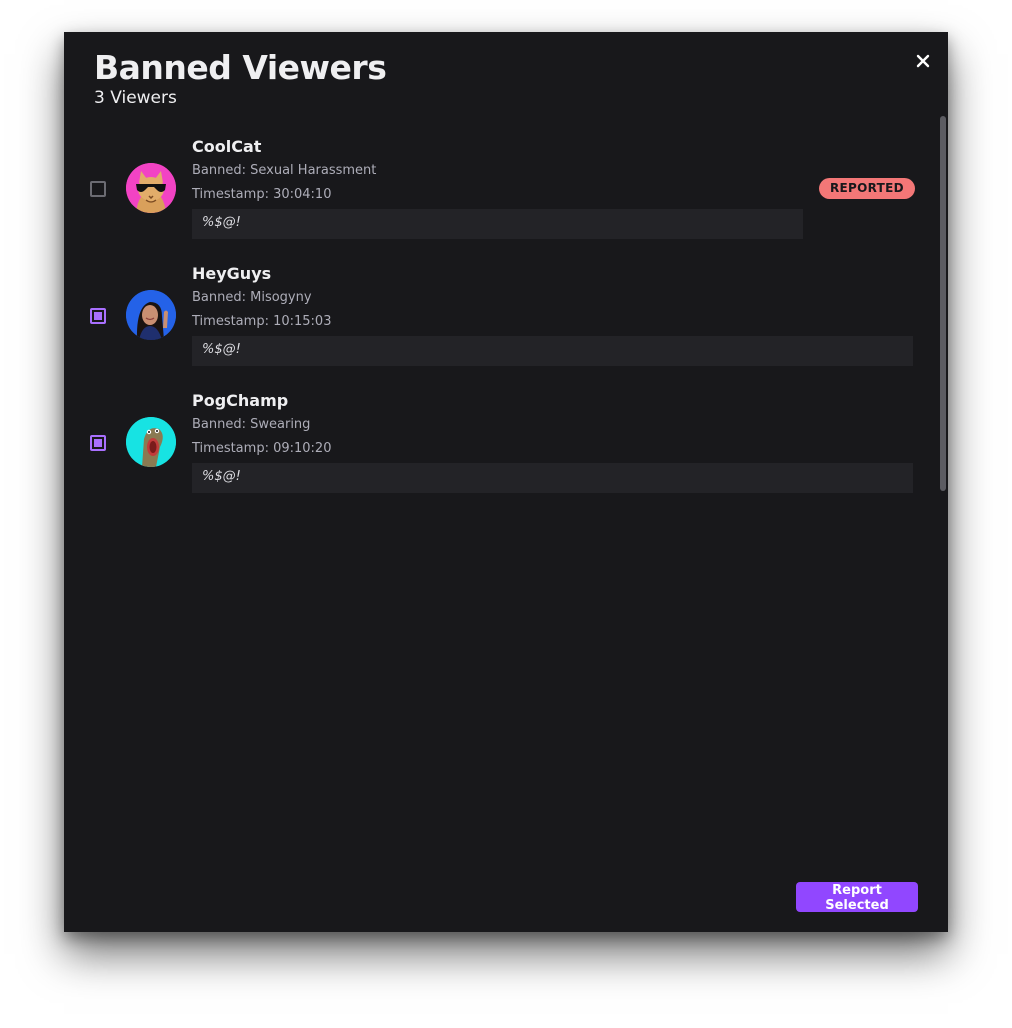  I want to click on ban-timestamp: Timestamp: 10:15:03, so click(262, 321).